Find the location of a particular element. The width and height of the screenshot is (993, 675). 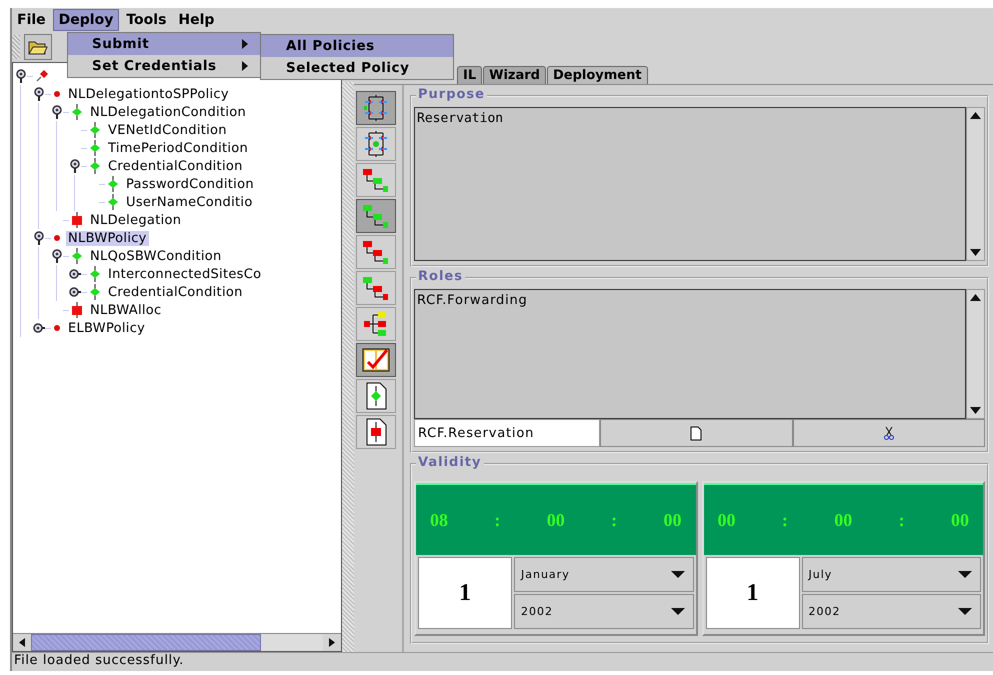

right-arrow-icon is located at coordinates (332, 642).